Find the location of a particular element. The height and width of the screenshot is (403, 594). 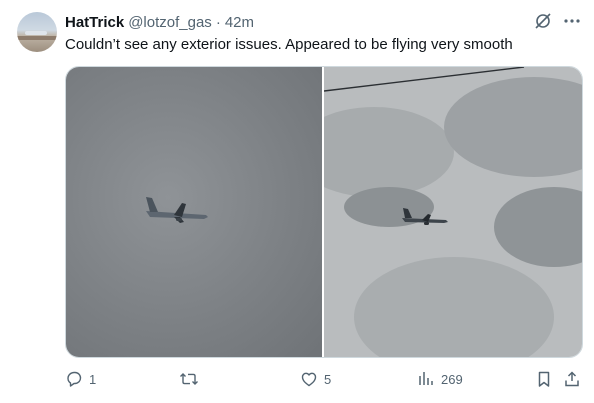

tweet-actions: 1 5 269 is located at coordinates (325, 380).